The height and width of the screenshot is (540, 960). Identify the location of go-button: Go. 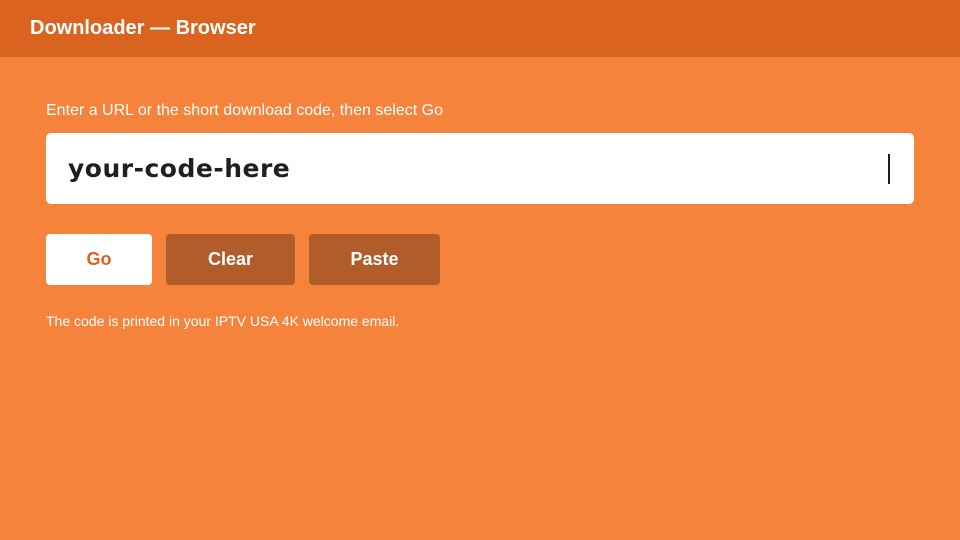
(99, 259).